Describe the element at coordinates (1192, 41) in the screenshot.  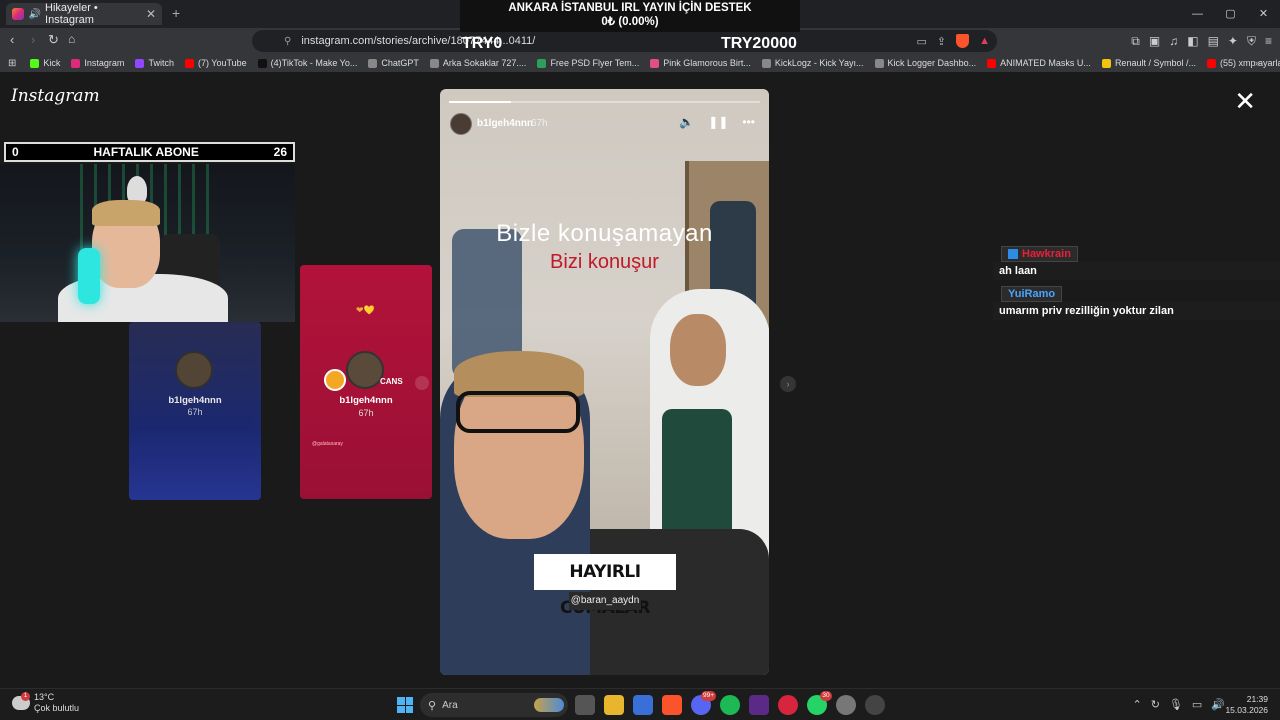
I see `sidebar-icon: ◧` at that location.